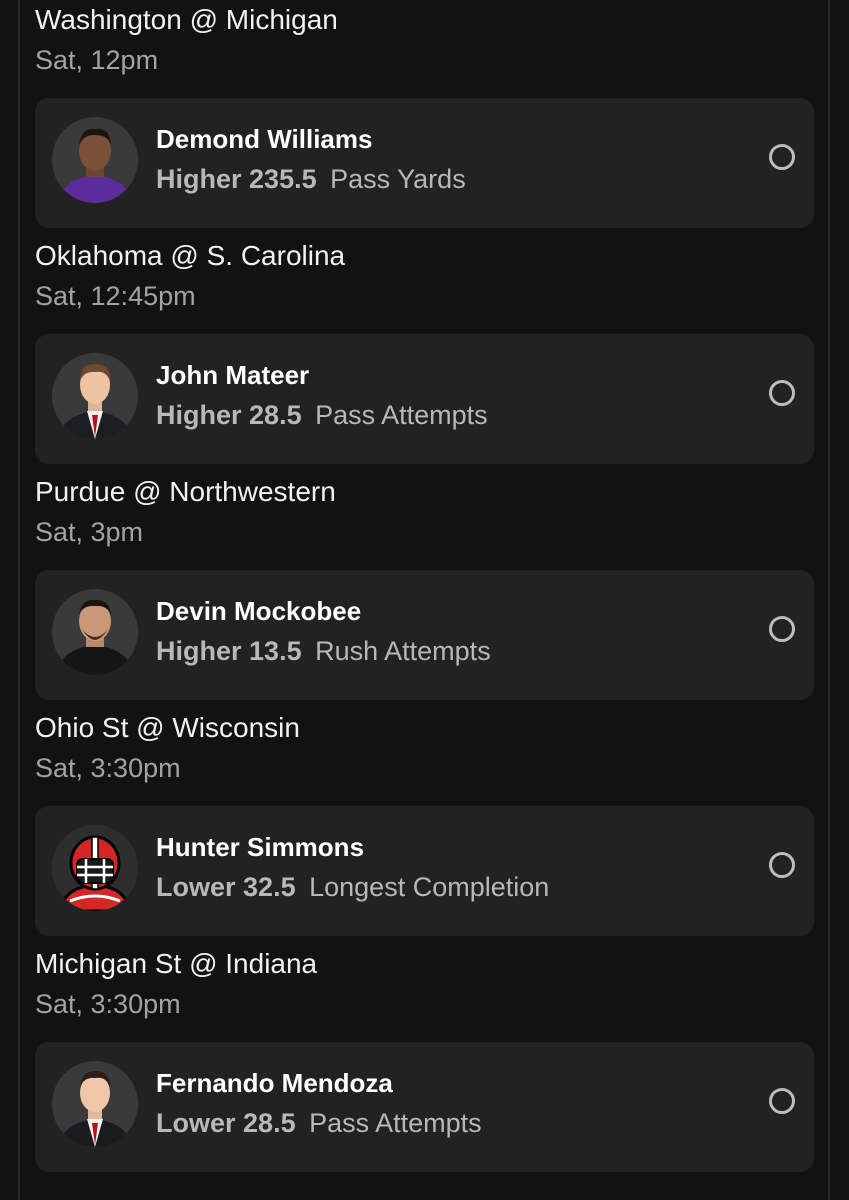 Image resolution: width=849 pixels, height=1200 pixels. What do you see at coordinates (424, 635) in the screenshot?
I see `pick-card: Devin Mockobee Higher 13.5 Rush Attempts` at bounding box center [424, 635].